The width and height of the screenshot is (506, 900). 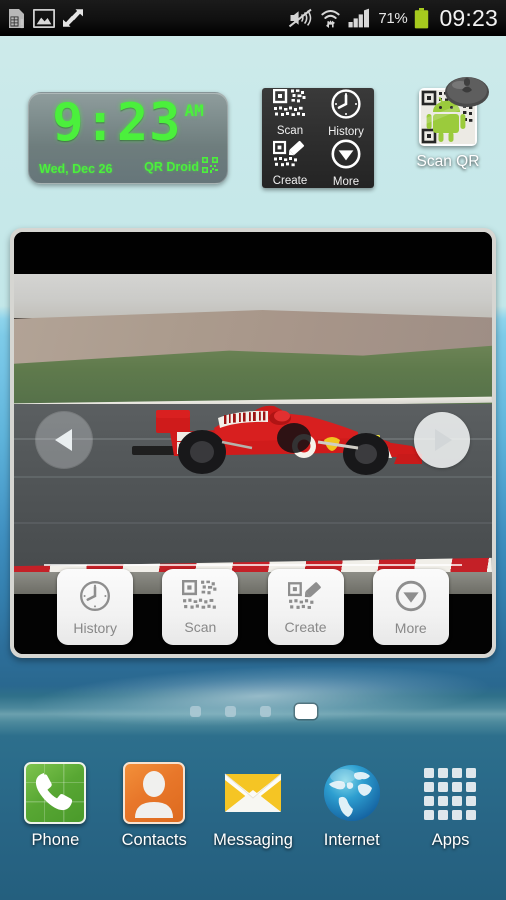 What do you see at coordinates (272, 441) in the screenshot?
I see `formula-one-car-image` at bounding box center [272, 441].